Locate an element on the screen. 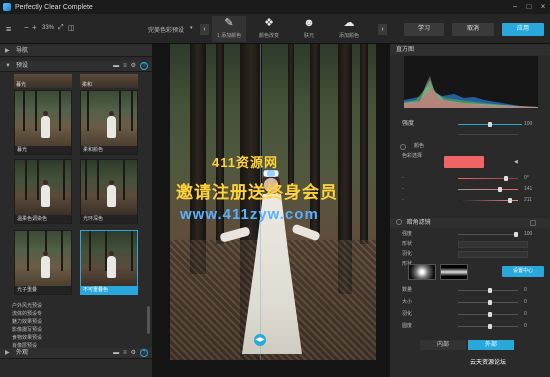  histogram-header: 直方图 is located at coordinates (470, 50).